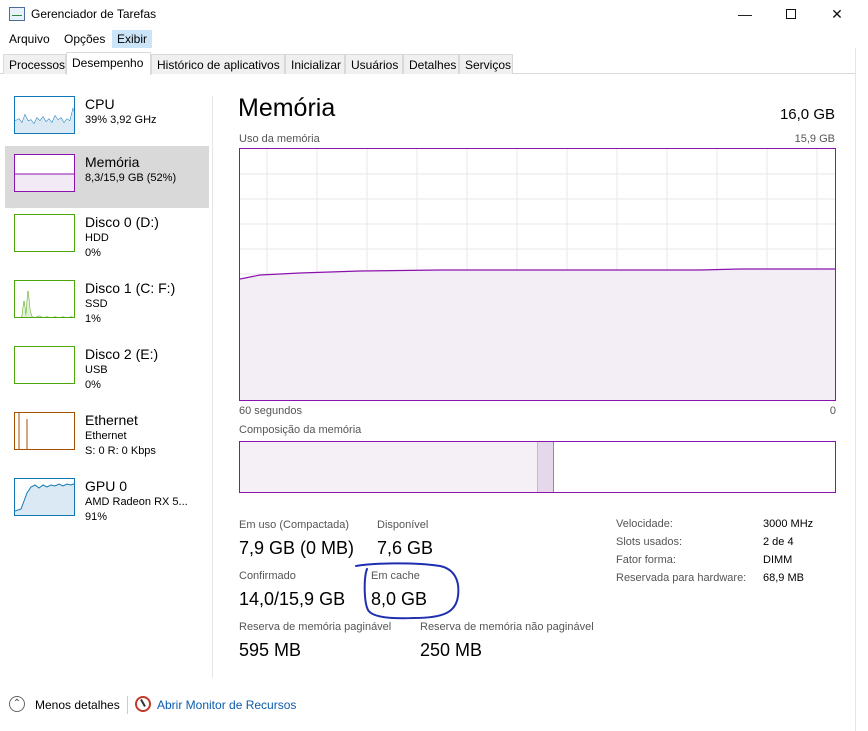 The width and height of the screenshot is (868, 731). What do you see at coordinates (646, 560) in the screenshot?
I see `spec-form-label: Fator forma:` at bounding box center [646, 560].